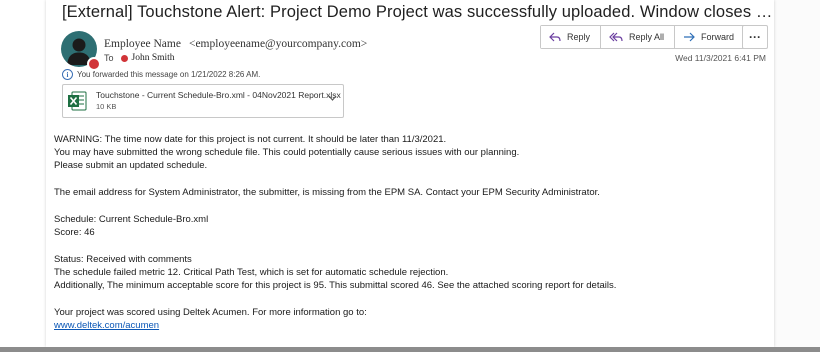  What do you see at coordinates (142, 44) in the screenshot?
I see `sender-name: Employee Name` at bounding box center [142, 44].